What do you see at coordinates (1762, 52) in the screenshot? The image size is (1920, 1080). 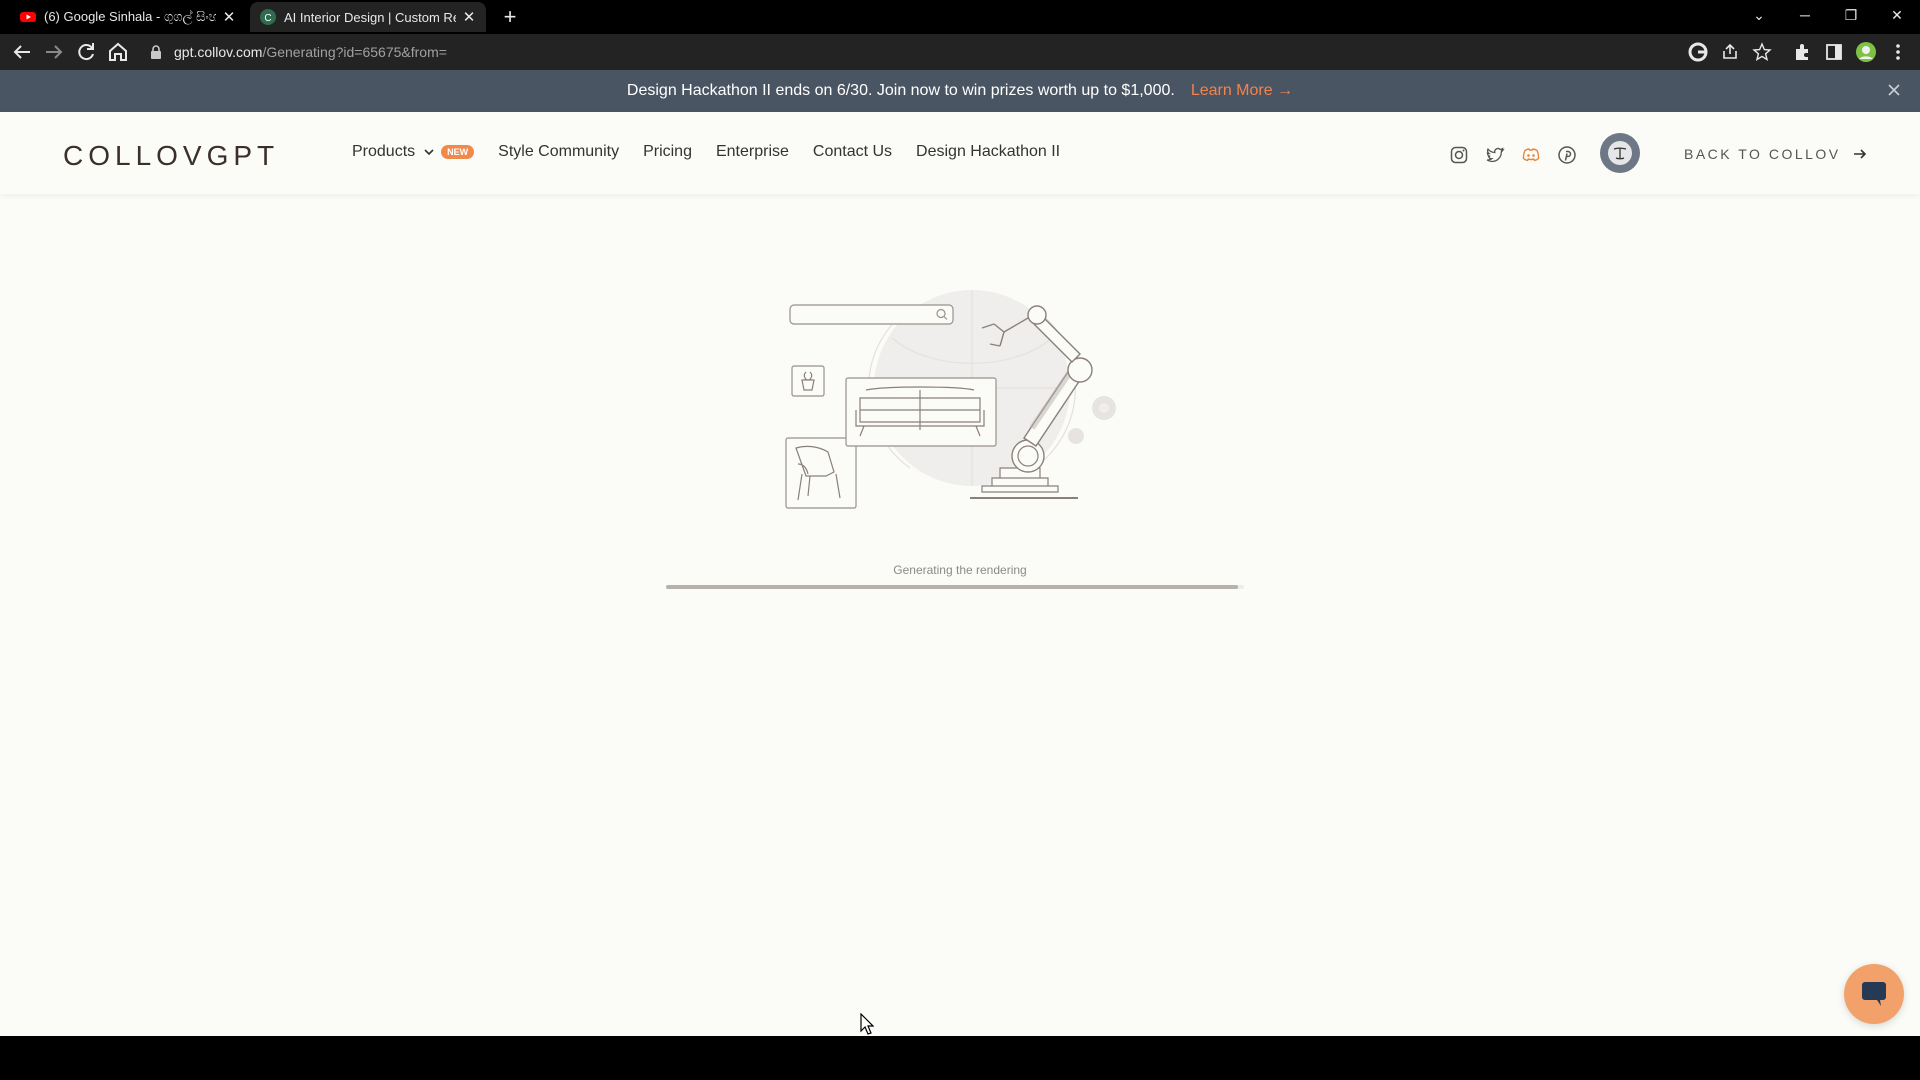 I see `bookmark-star-icon` at bounding box center [1762, 52].